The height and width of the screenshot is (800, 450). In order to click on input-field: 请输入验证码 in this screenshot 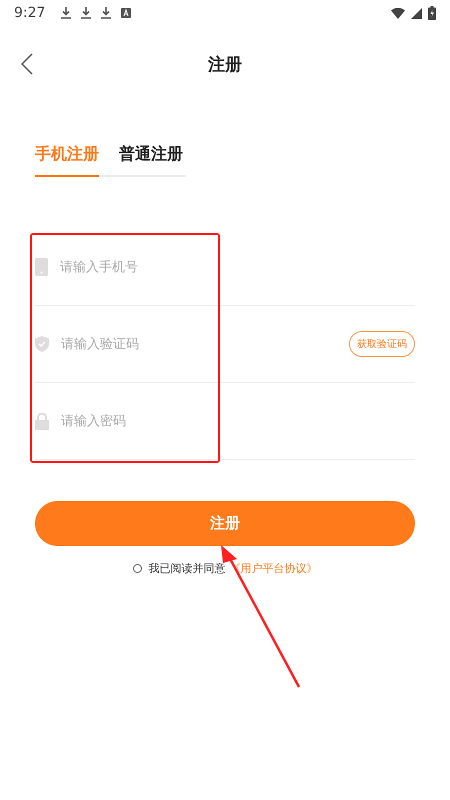, I will do `click(205, 344)`.